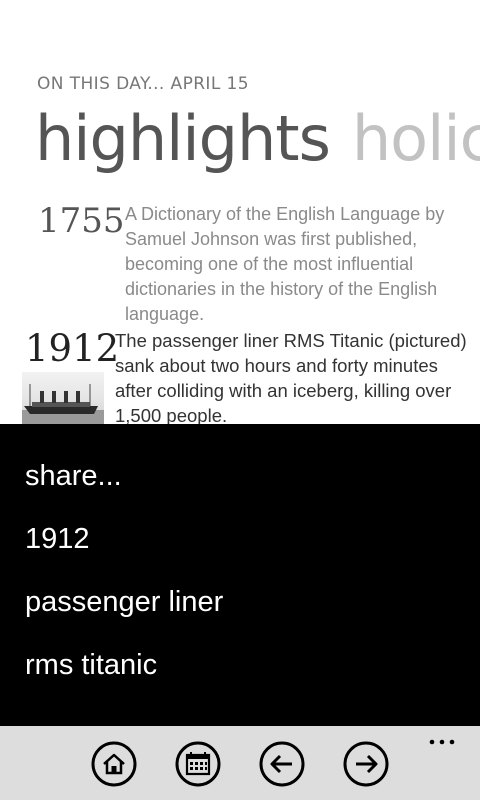 The width and height of the screenshot is (480, 800). I want to click on forward-button, so click(366, 764).